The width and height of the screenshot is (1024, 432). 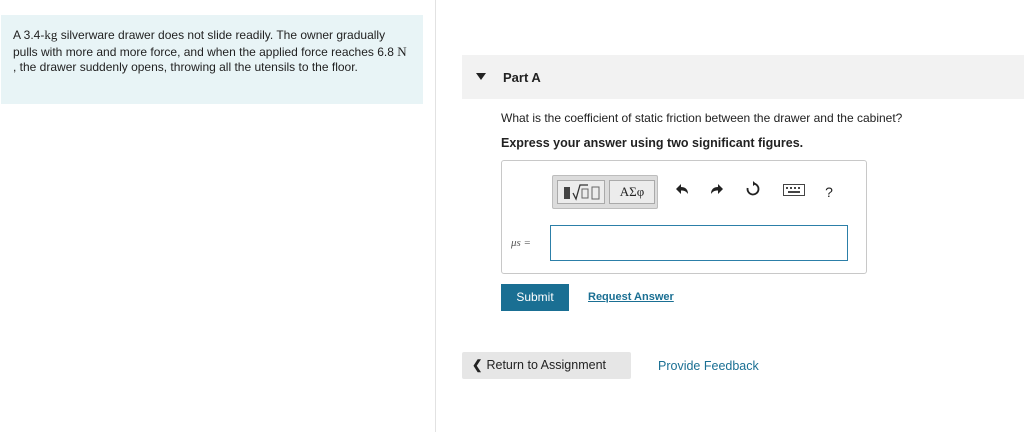 What do you see at coordinates (521, 243) in the screenshot?
I see `mu-s-label: μs =` at bounding box center [521, 243].